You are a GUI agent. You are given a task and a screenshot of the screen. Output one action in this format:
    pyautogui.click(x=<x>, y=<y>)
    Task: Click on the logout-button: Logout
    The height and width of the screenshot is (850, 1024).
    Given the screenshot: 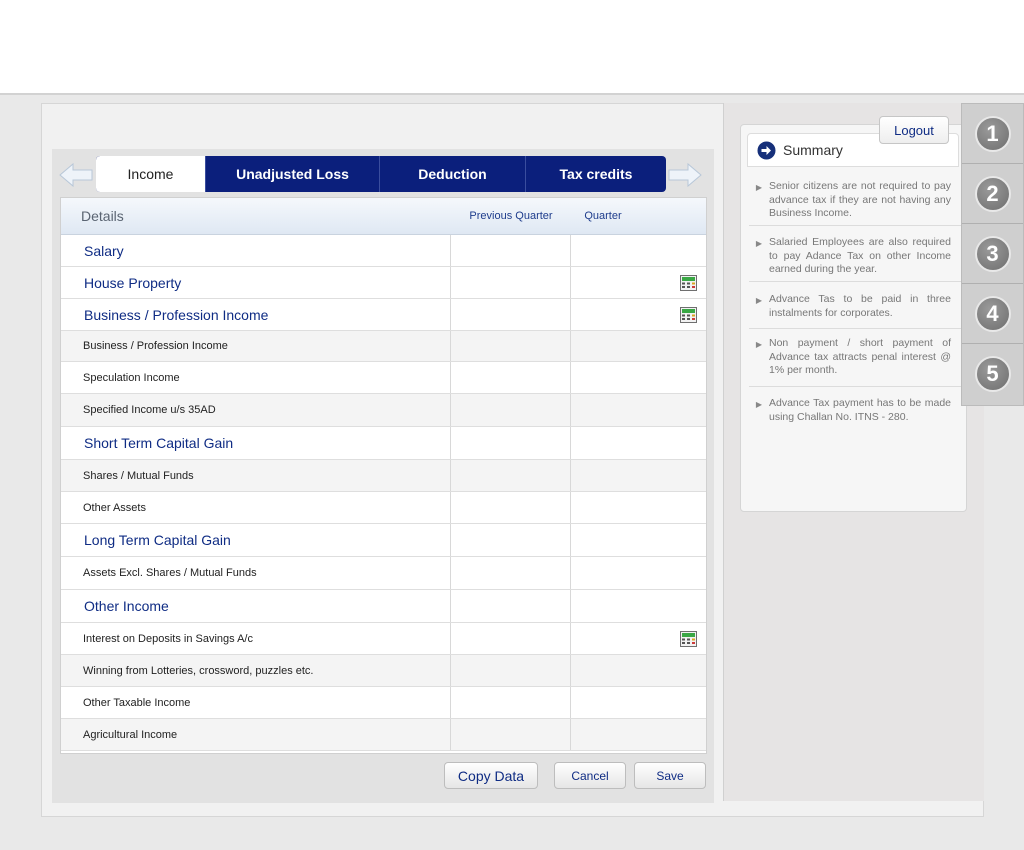 What is the action you would take?
    pyautogui.click(x=914, y=130)
    